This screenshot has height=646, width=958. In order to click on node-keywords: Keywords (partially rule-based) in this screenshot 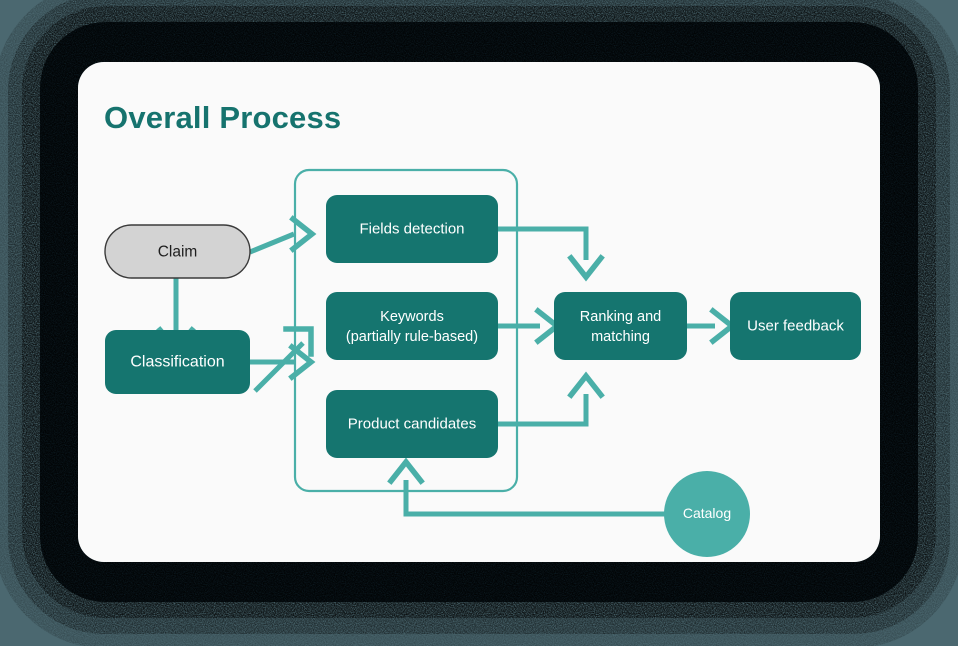, I will do `click(412, 326)`.